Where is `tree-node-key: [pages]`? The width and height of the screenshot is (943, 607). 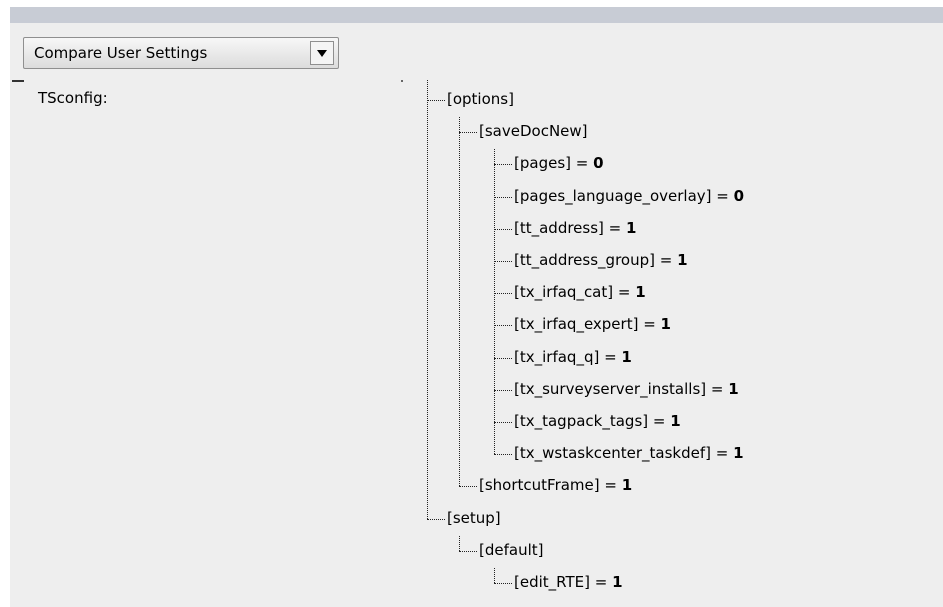 tree-node-key: [pages] is located at coordinates (542, 163).